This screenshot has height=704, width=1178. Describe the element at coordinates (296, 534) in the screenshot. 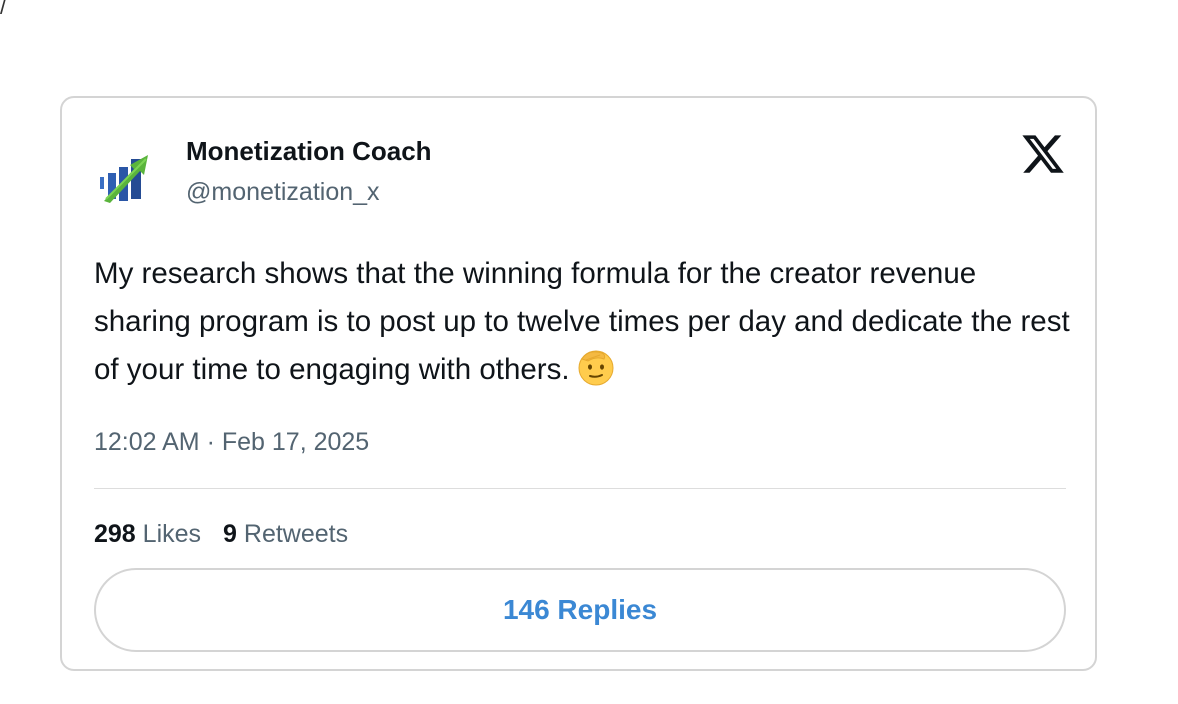

I see `retweets-label: Retweets` at that location.